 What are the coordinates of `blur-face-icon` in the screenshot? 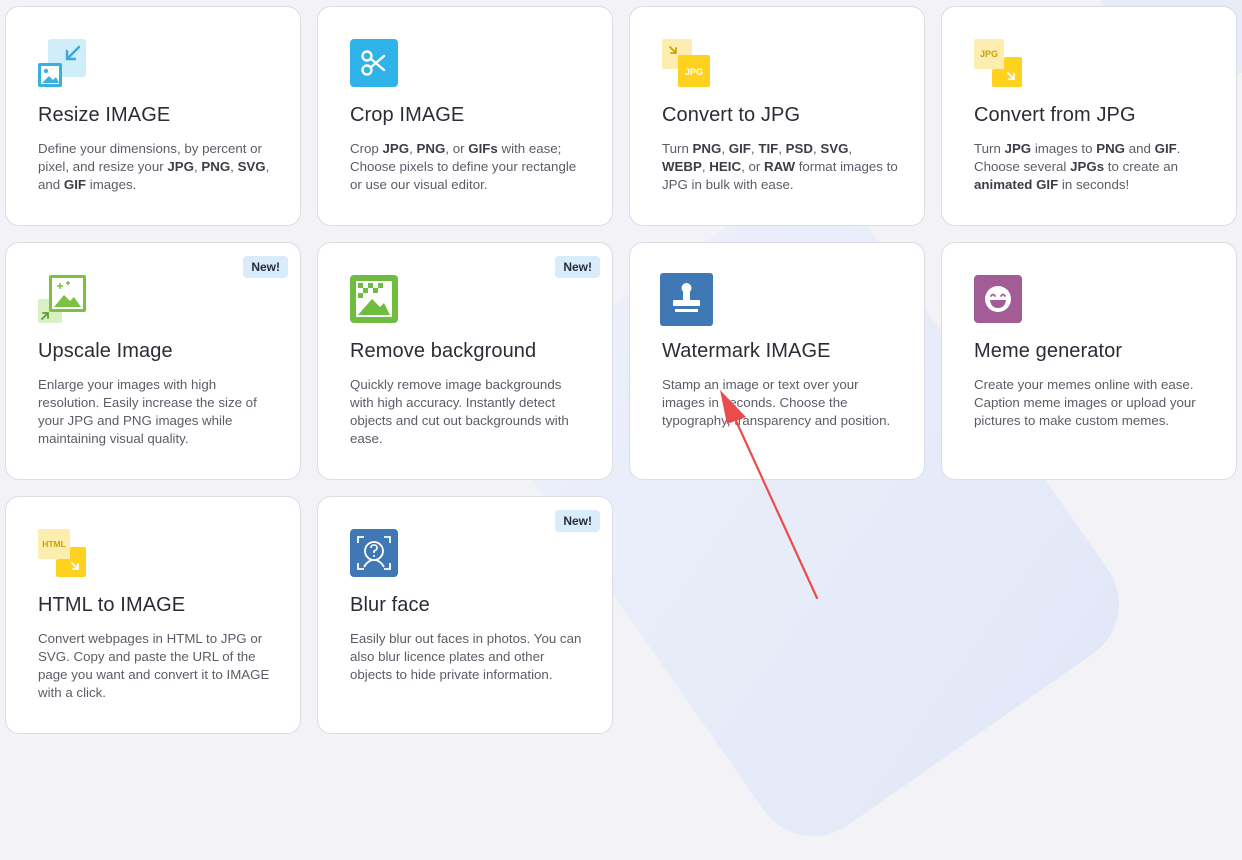 It's located at (374, 553).